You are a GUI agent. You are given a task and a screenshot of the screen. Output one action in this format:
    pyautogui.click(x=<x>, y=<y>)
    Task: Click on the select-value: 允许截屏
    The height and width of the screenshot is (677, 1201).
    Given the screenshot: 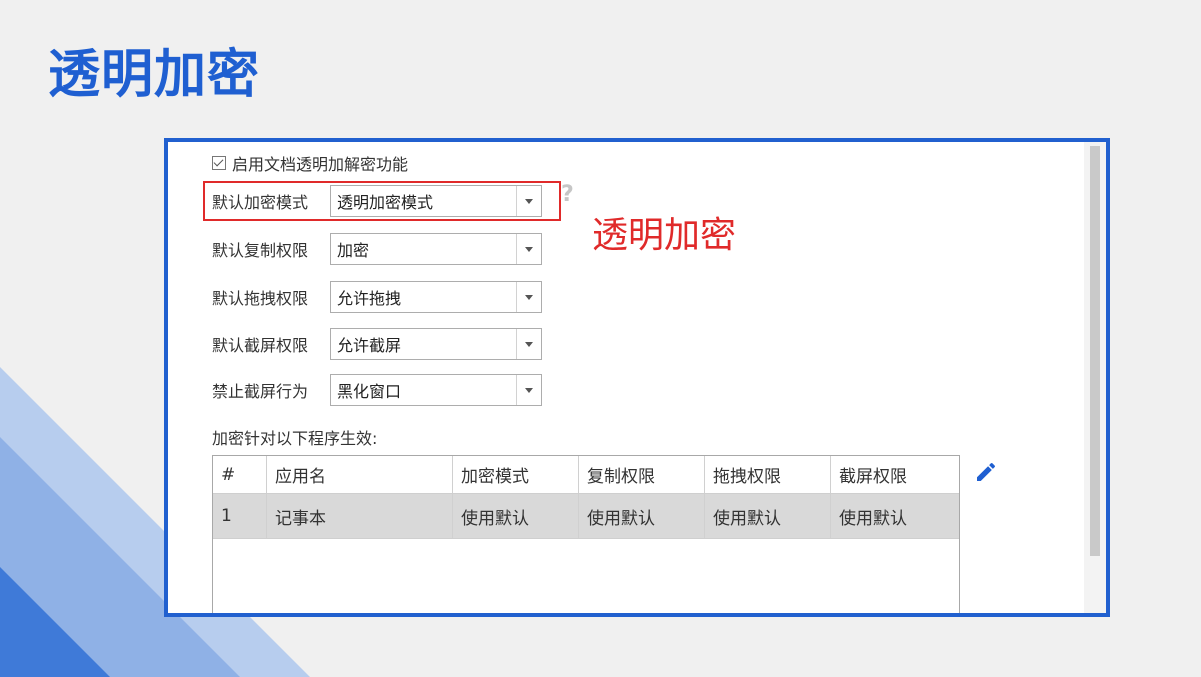 What is the action you would take?
    pyautogui.click(x=369, y=345)
    